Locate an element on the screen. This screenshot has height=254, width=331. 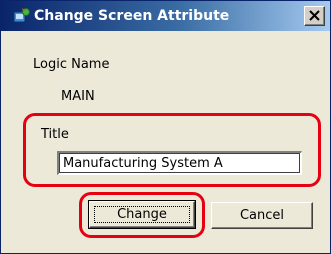
close-button is located at coordinates (314, 16).